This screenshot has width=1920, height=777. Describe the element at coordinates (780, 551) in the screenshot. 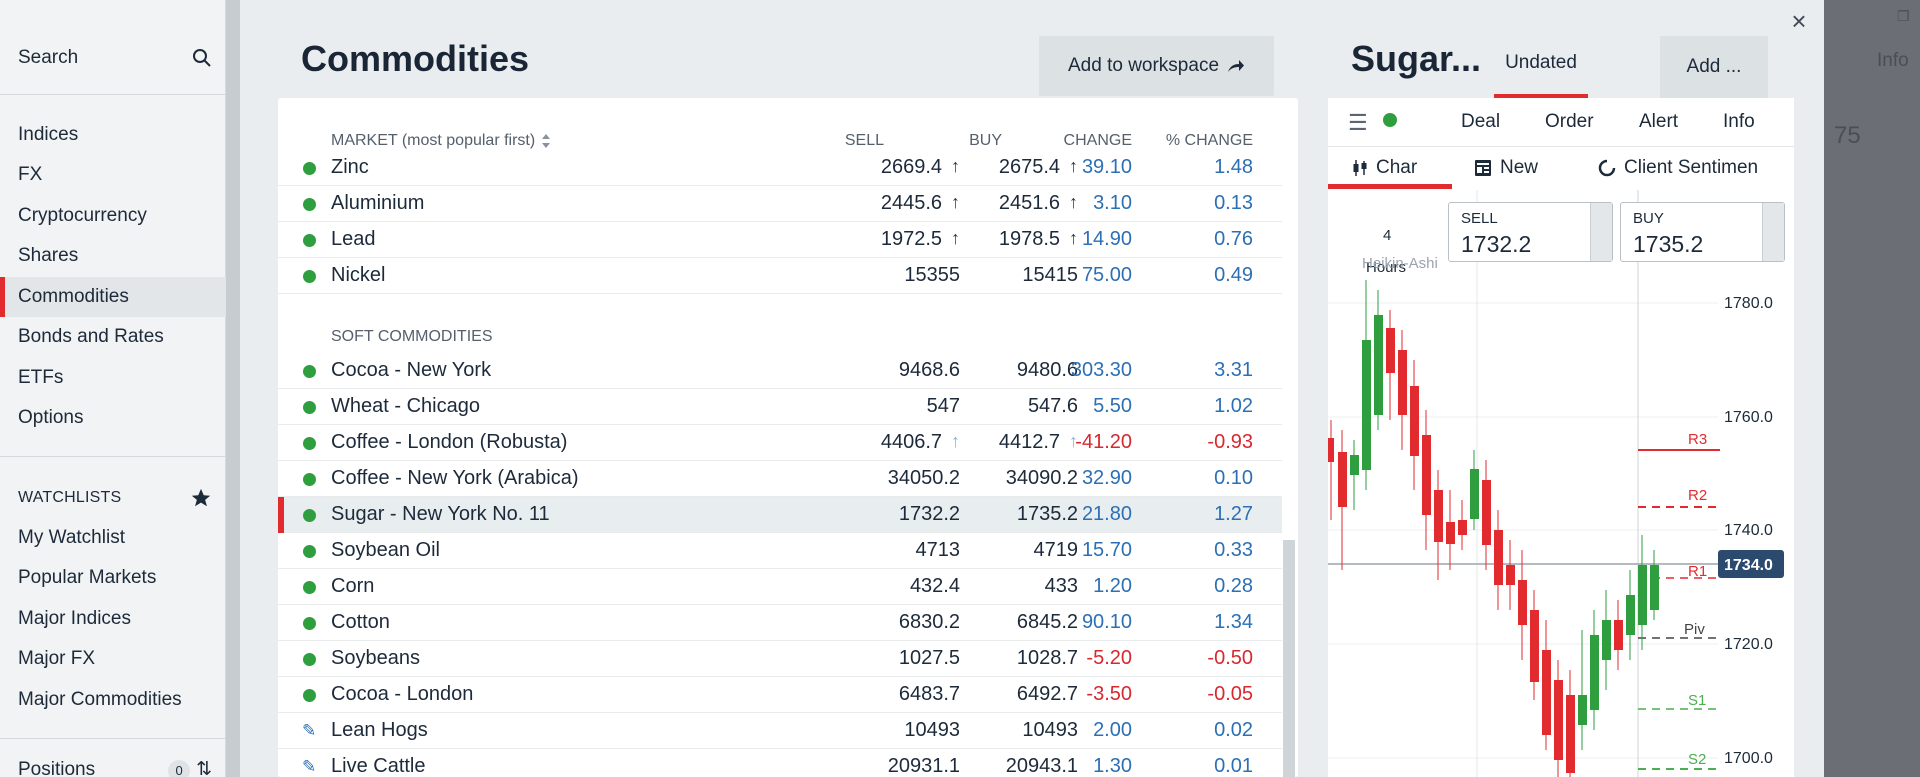

I see `table-row: Soybean Oil 4713 4719 15.70 0.33` at that location.